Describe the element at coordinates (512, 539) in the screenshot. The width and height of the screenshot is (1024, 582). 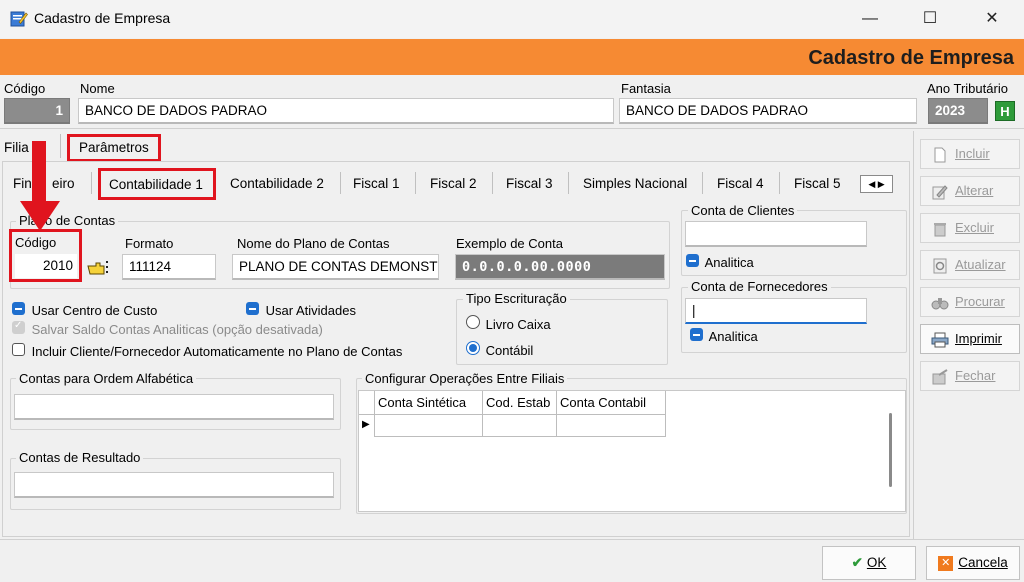
I see `bottom-divider` at that location.